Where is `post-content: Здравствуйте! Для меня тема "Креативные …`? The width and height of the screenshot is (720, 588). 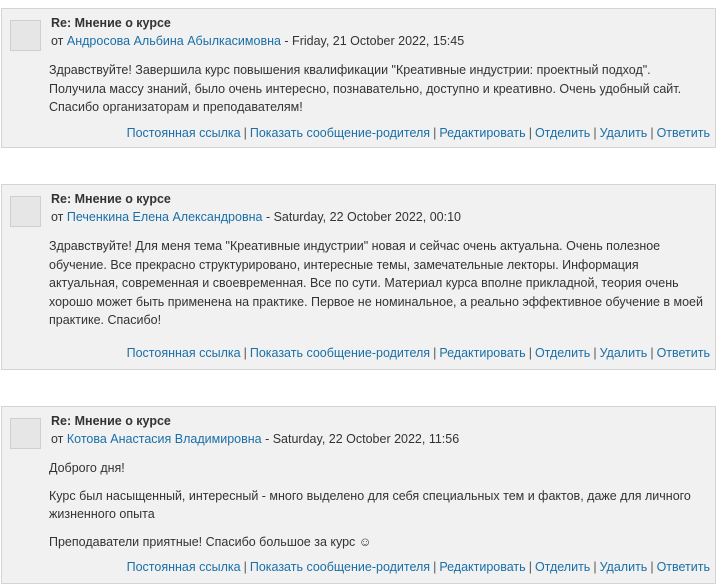
post-content: Здравствуйте! Для меня тема "Креативные … is located at coordinates (377, 283).